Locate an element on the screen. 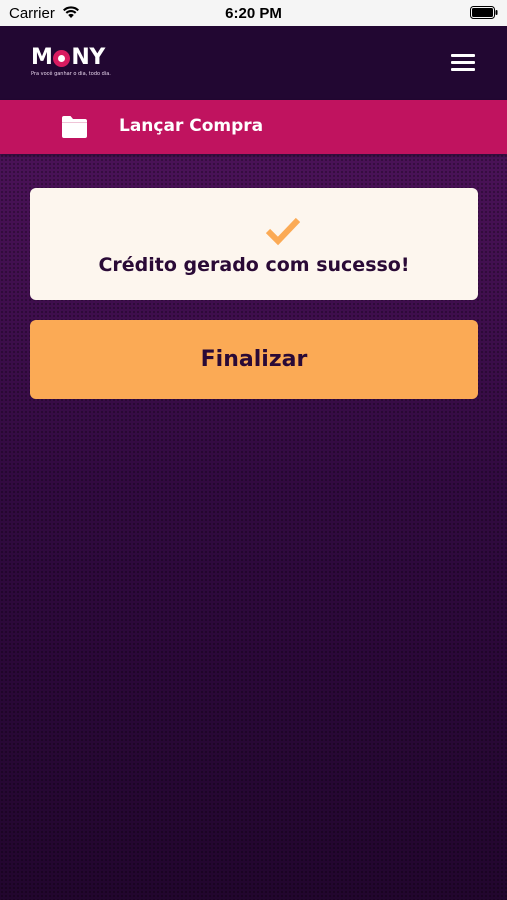  section-title: Lançar Compra is located at coordinates (191, 126).